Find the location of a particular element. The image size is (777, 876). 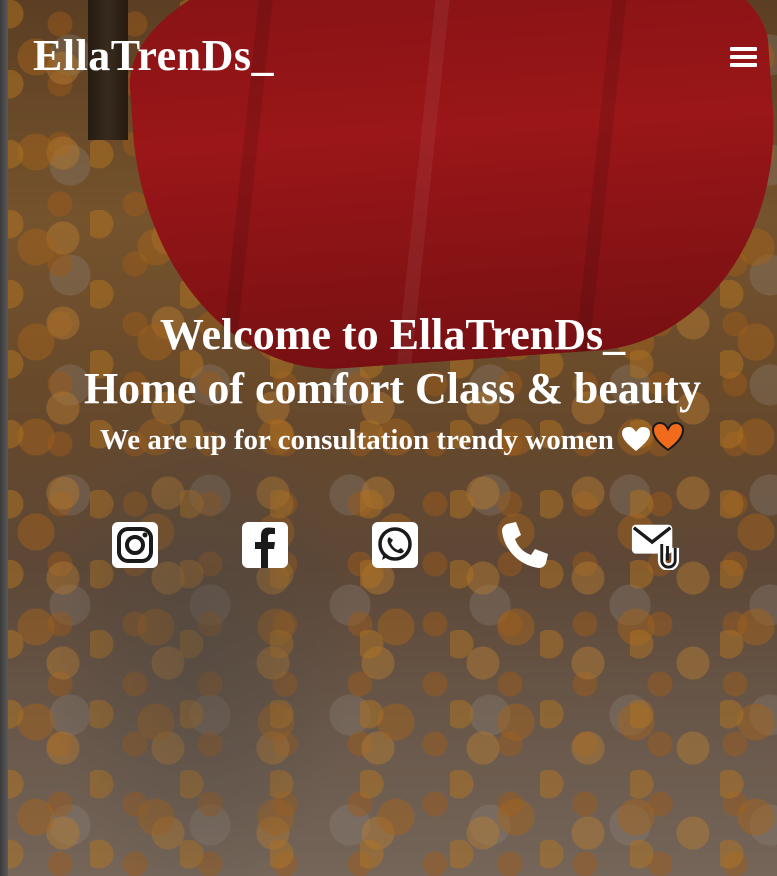

phone-icon is located at coordinates (525, 545).